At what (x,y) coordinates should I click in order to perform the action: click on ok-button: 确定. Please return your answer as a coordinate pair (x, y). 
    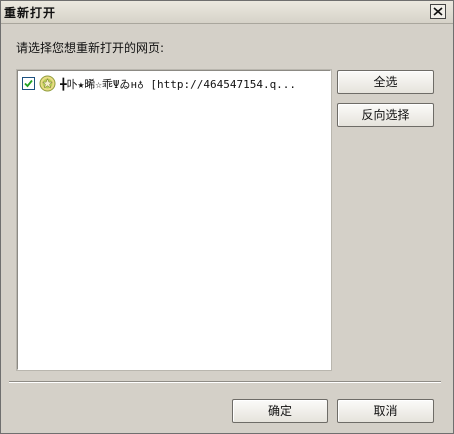
    Looking at the image, I should click on (280, 411).